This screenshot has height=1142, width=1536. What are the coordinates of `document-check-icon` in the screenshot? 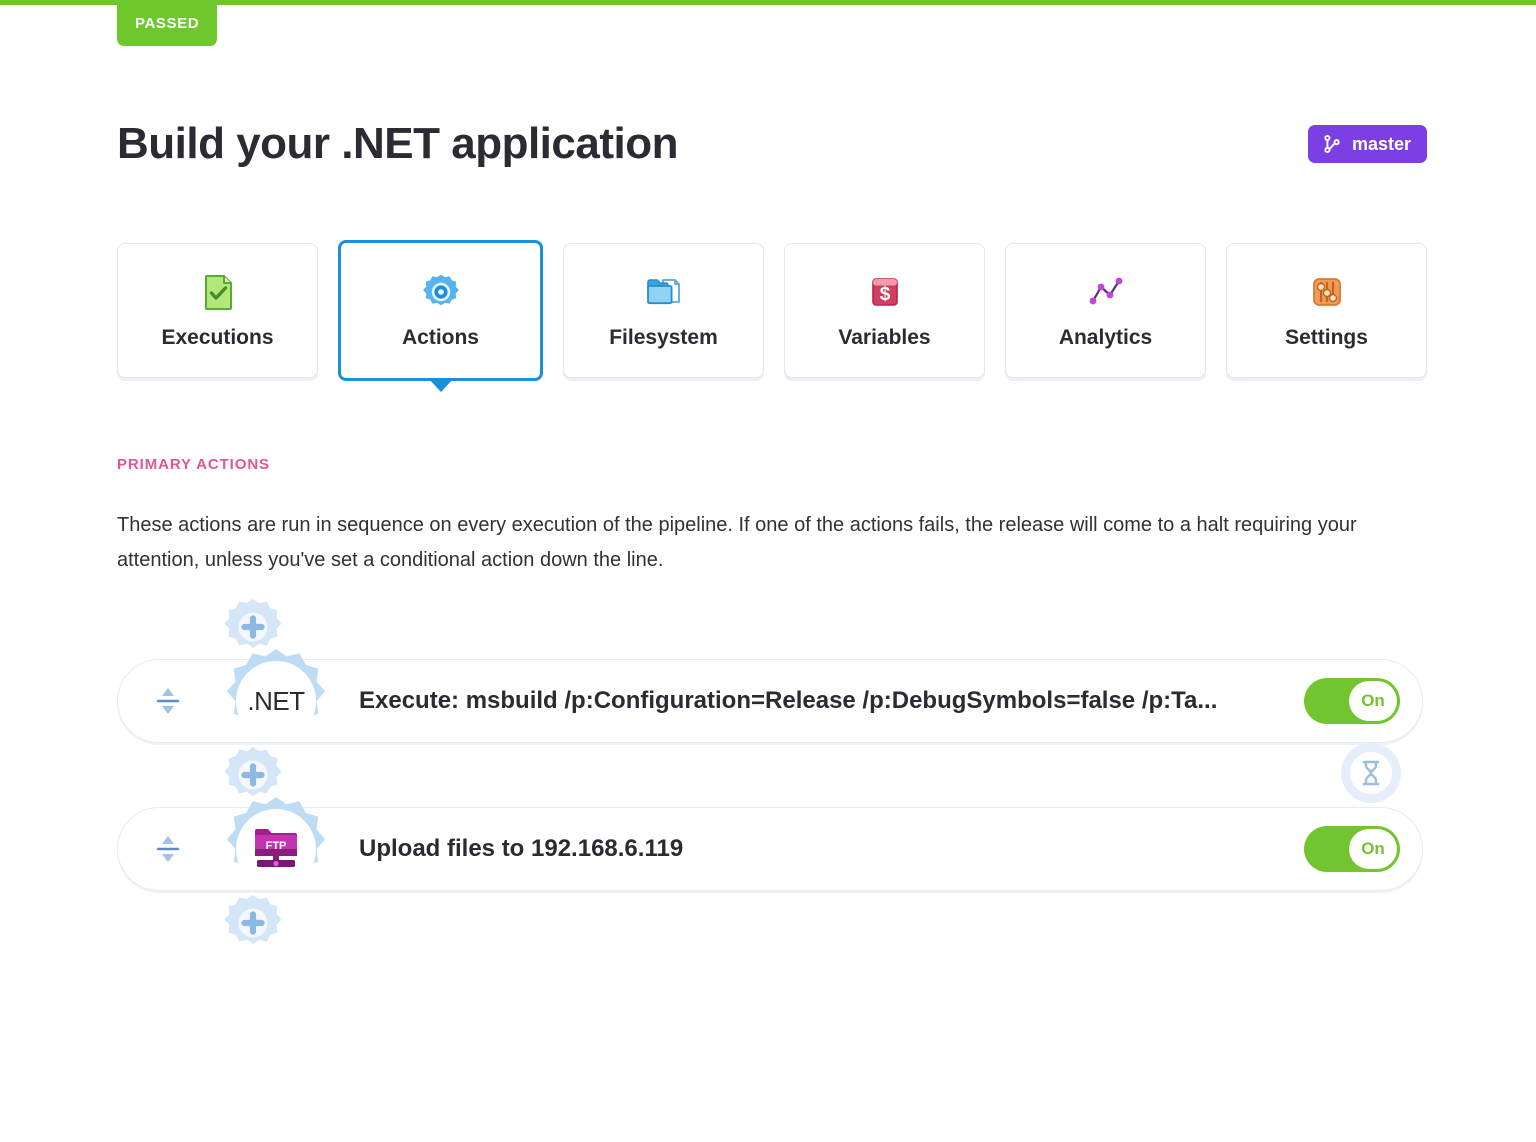 It's located at (218, 292).